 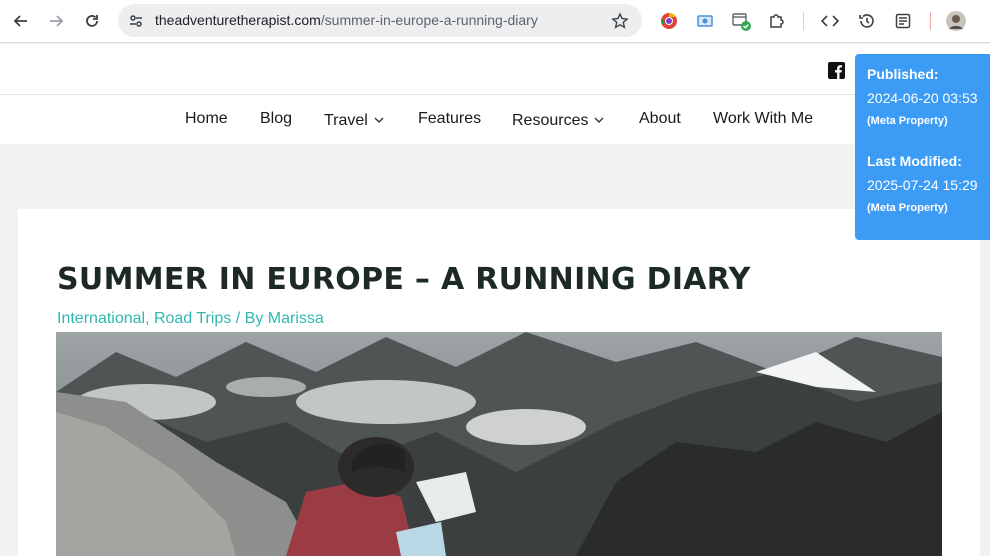 I want to click on toolbar-separator, so click(x=803, y=21).